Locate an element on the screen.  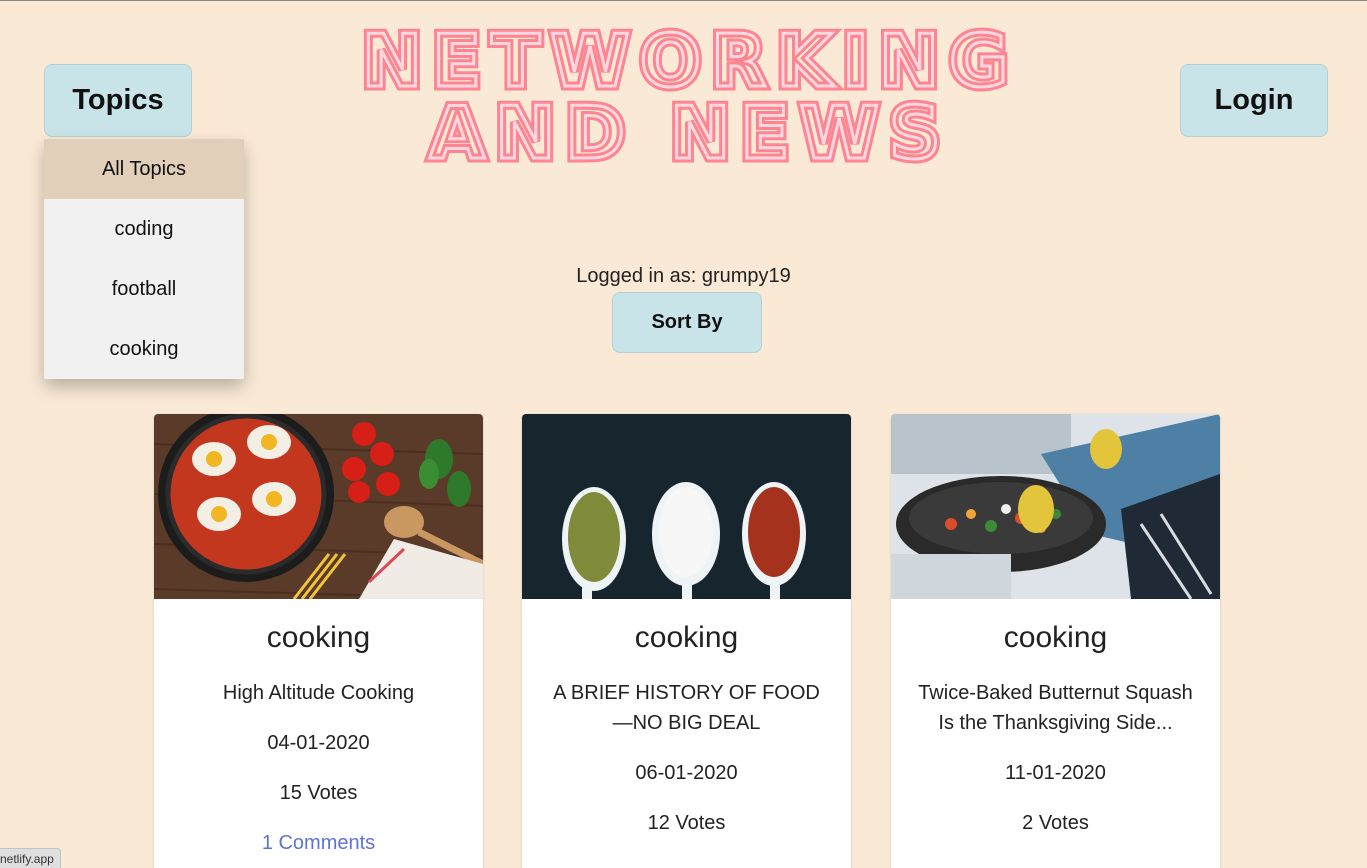
article-votes: 15 Votes is located at coordinates (318, 793).